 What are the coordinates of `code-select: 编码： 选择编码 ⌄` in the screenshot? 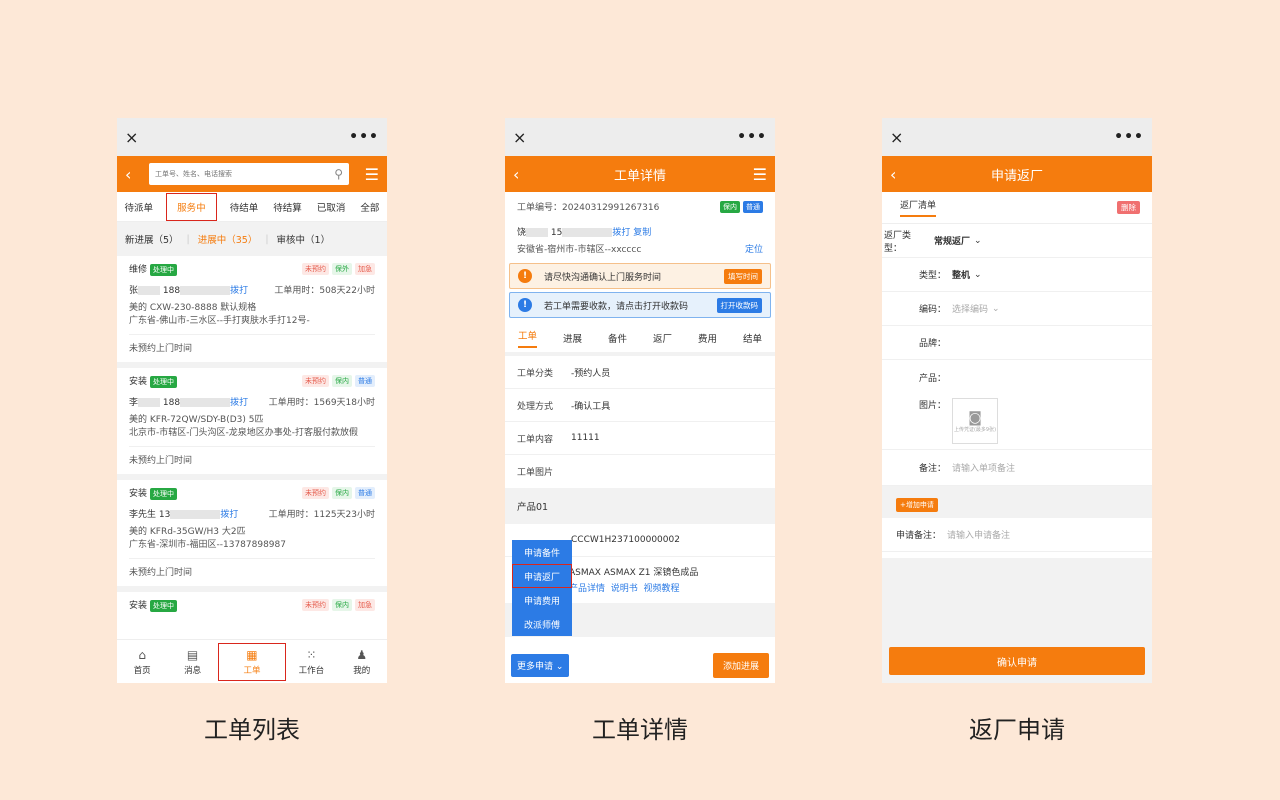 It's located at (1017, 309).